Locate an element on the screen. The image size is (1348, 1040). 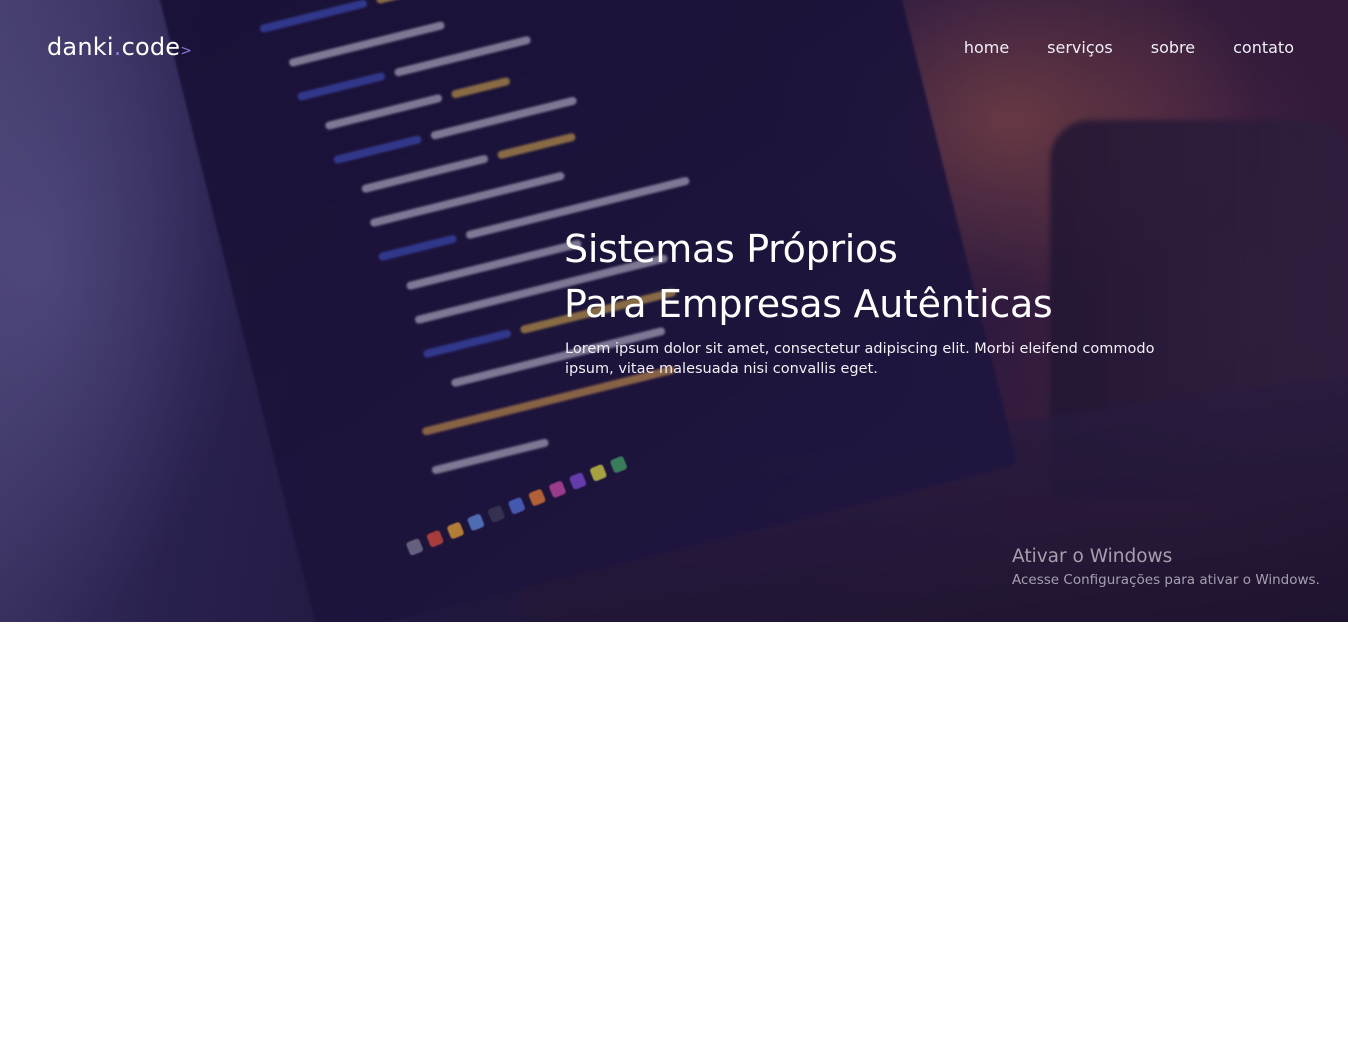
brand-arrow-icon: > is located at coordinates (186, 51).